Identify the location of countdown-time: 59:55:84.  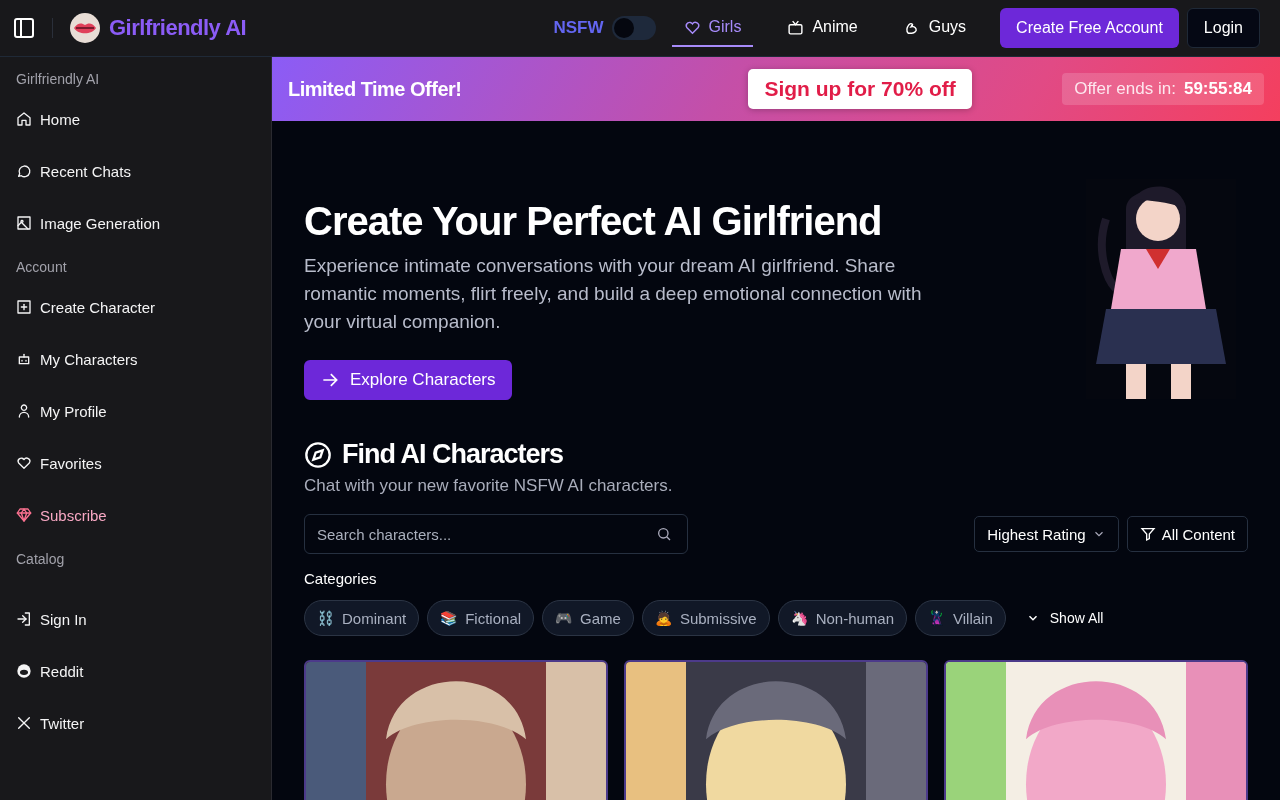
(1217, 89).